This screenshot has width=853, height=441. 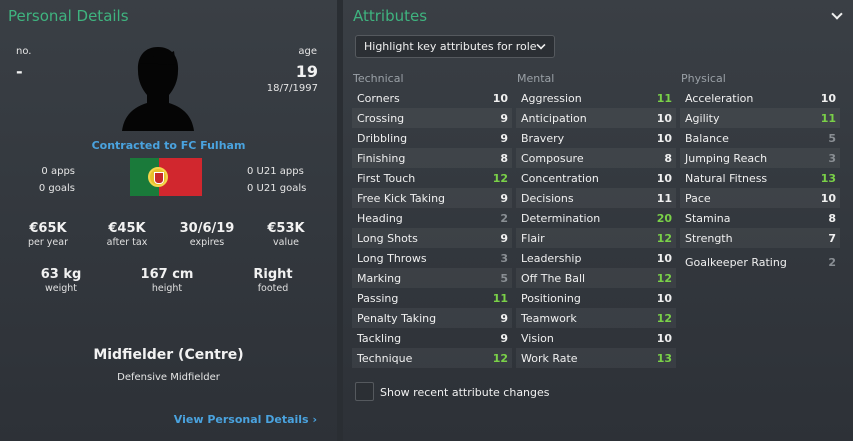 What do you see at coordinates (168, 145) in the screenshot?
I see `contract-club-link: Contracted to FC Fulham` at bounding box center [168, 145].